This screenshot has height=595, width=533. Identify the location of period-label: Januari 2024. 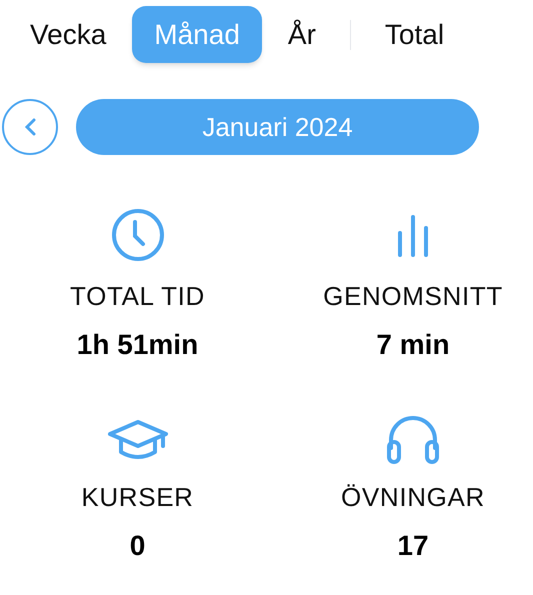
(277, 127).